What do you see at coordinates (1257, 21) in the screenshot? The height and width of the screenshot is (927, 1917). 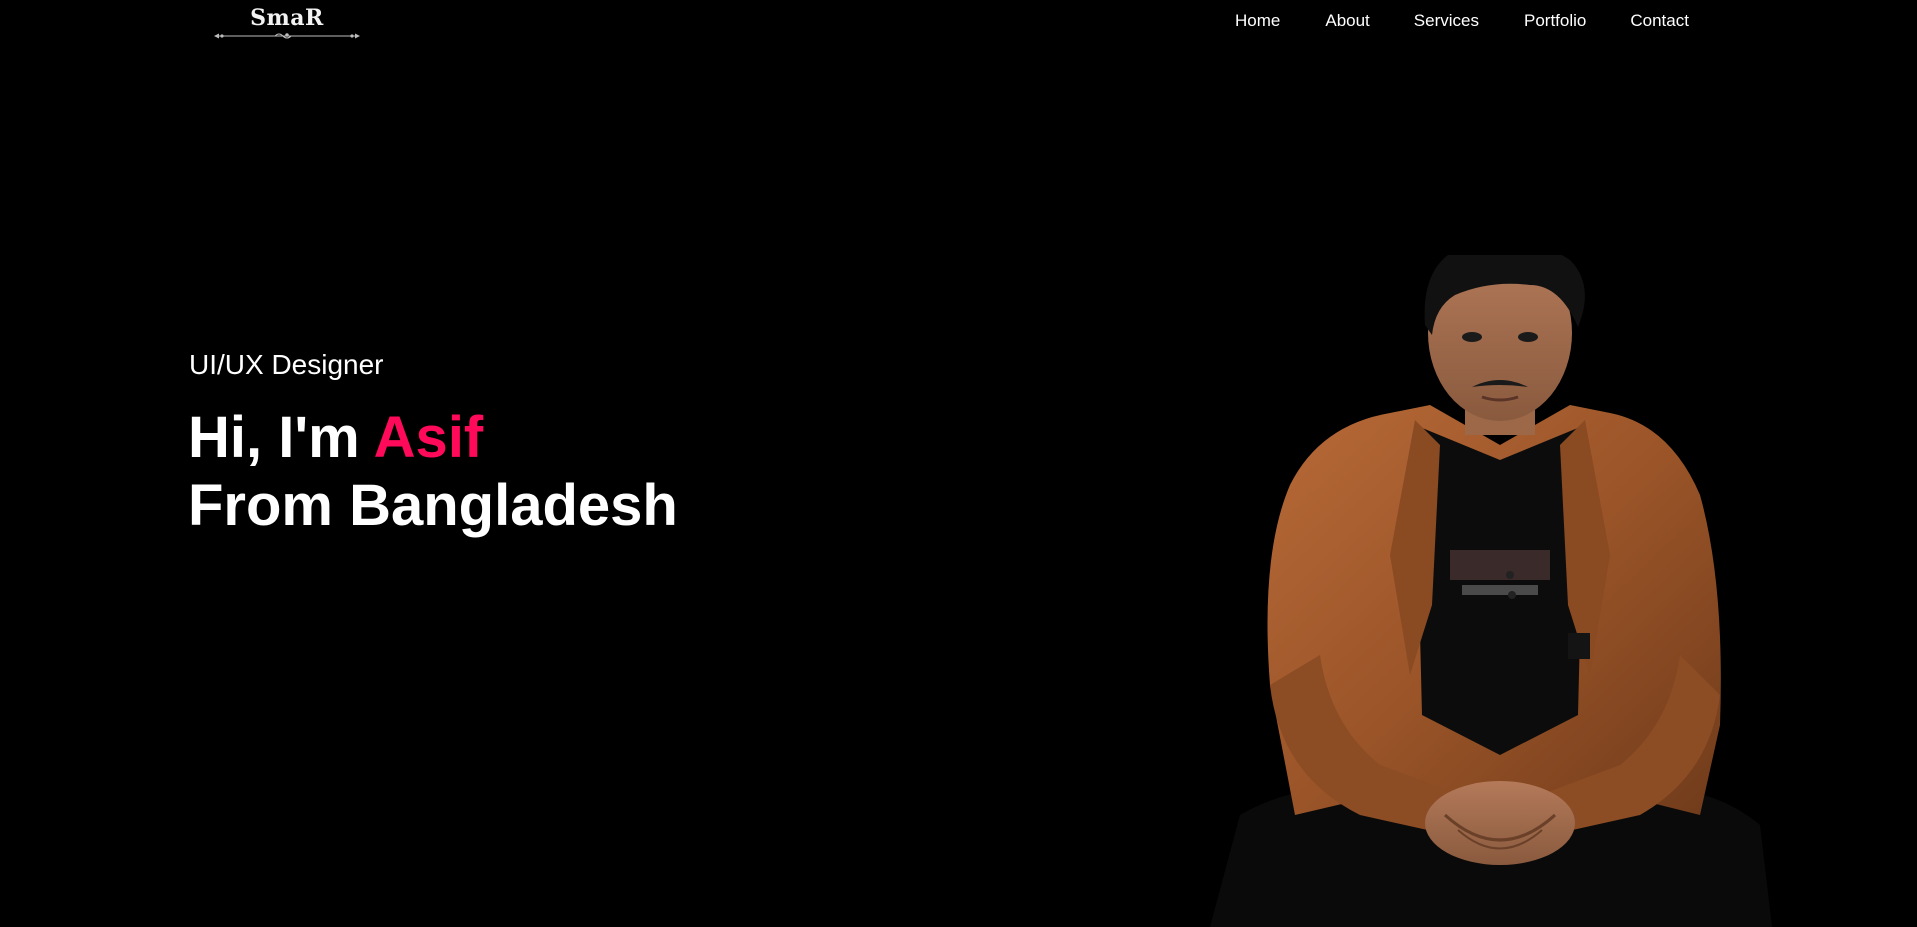 I see `nav-home-link: Home` at bounding box center [1257, 21].